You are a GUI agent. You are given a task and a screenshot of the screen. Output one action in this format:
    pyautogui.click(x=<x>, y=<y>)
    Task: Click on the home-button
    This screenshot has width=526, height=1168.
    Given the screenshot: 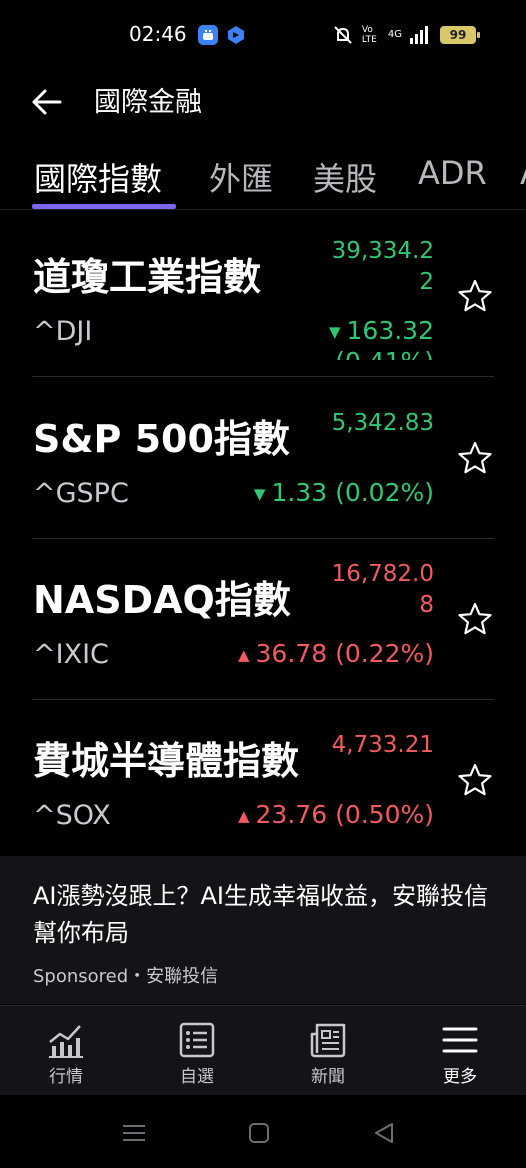 What is the action you would take?
    pyautogui.click(x=259, y=1133)
    